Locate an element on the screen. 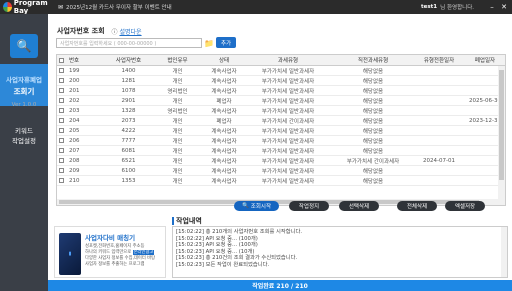 This screenshot has width=512, height=291. notice-banner: ✉ 2025년12월 카드사 무이자 할부 이벤트 안내 is located at coordinates (115, 7).